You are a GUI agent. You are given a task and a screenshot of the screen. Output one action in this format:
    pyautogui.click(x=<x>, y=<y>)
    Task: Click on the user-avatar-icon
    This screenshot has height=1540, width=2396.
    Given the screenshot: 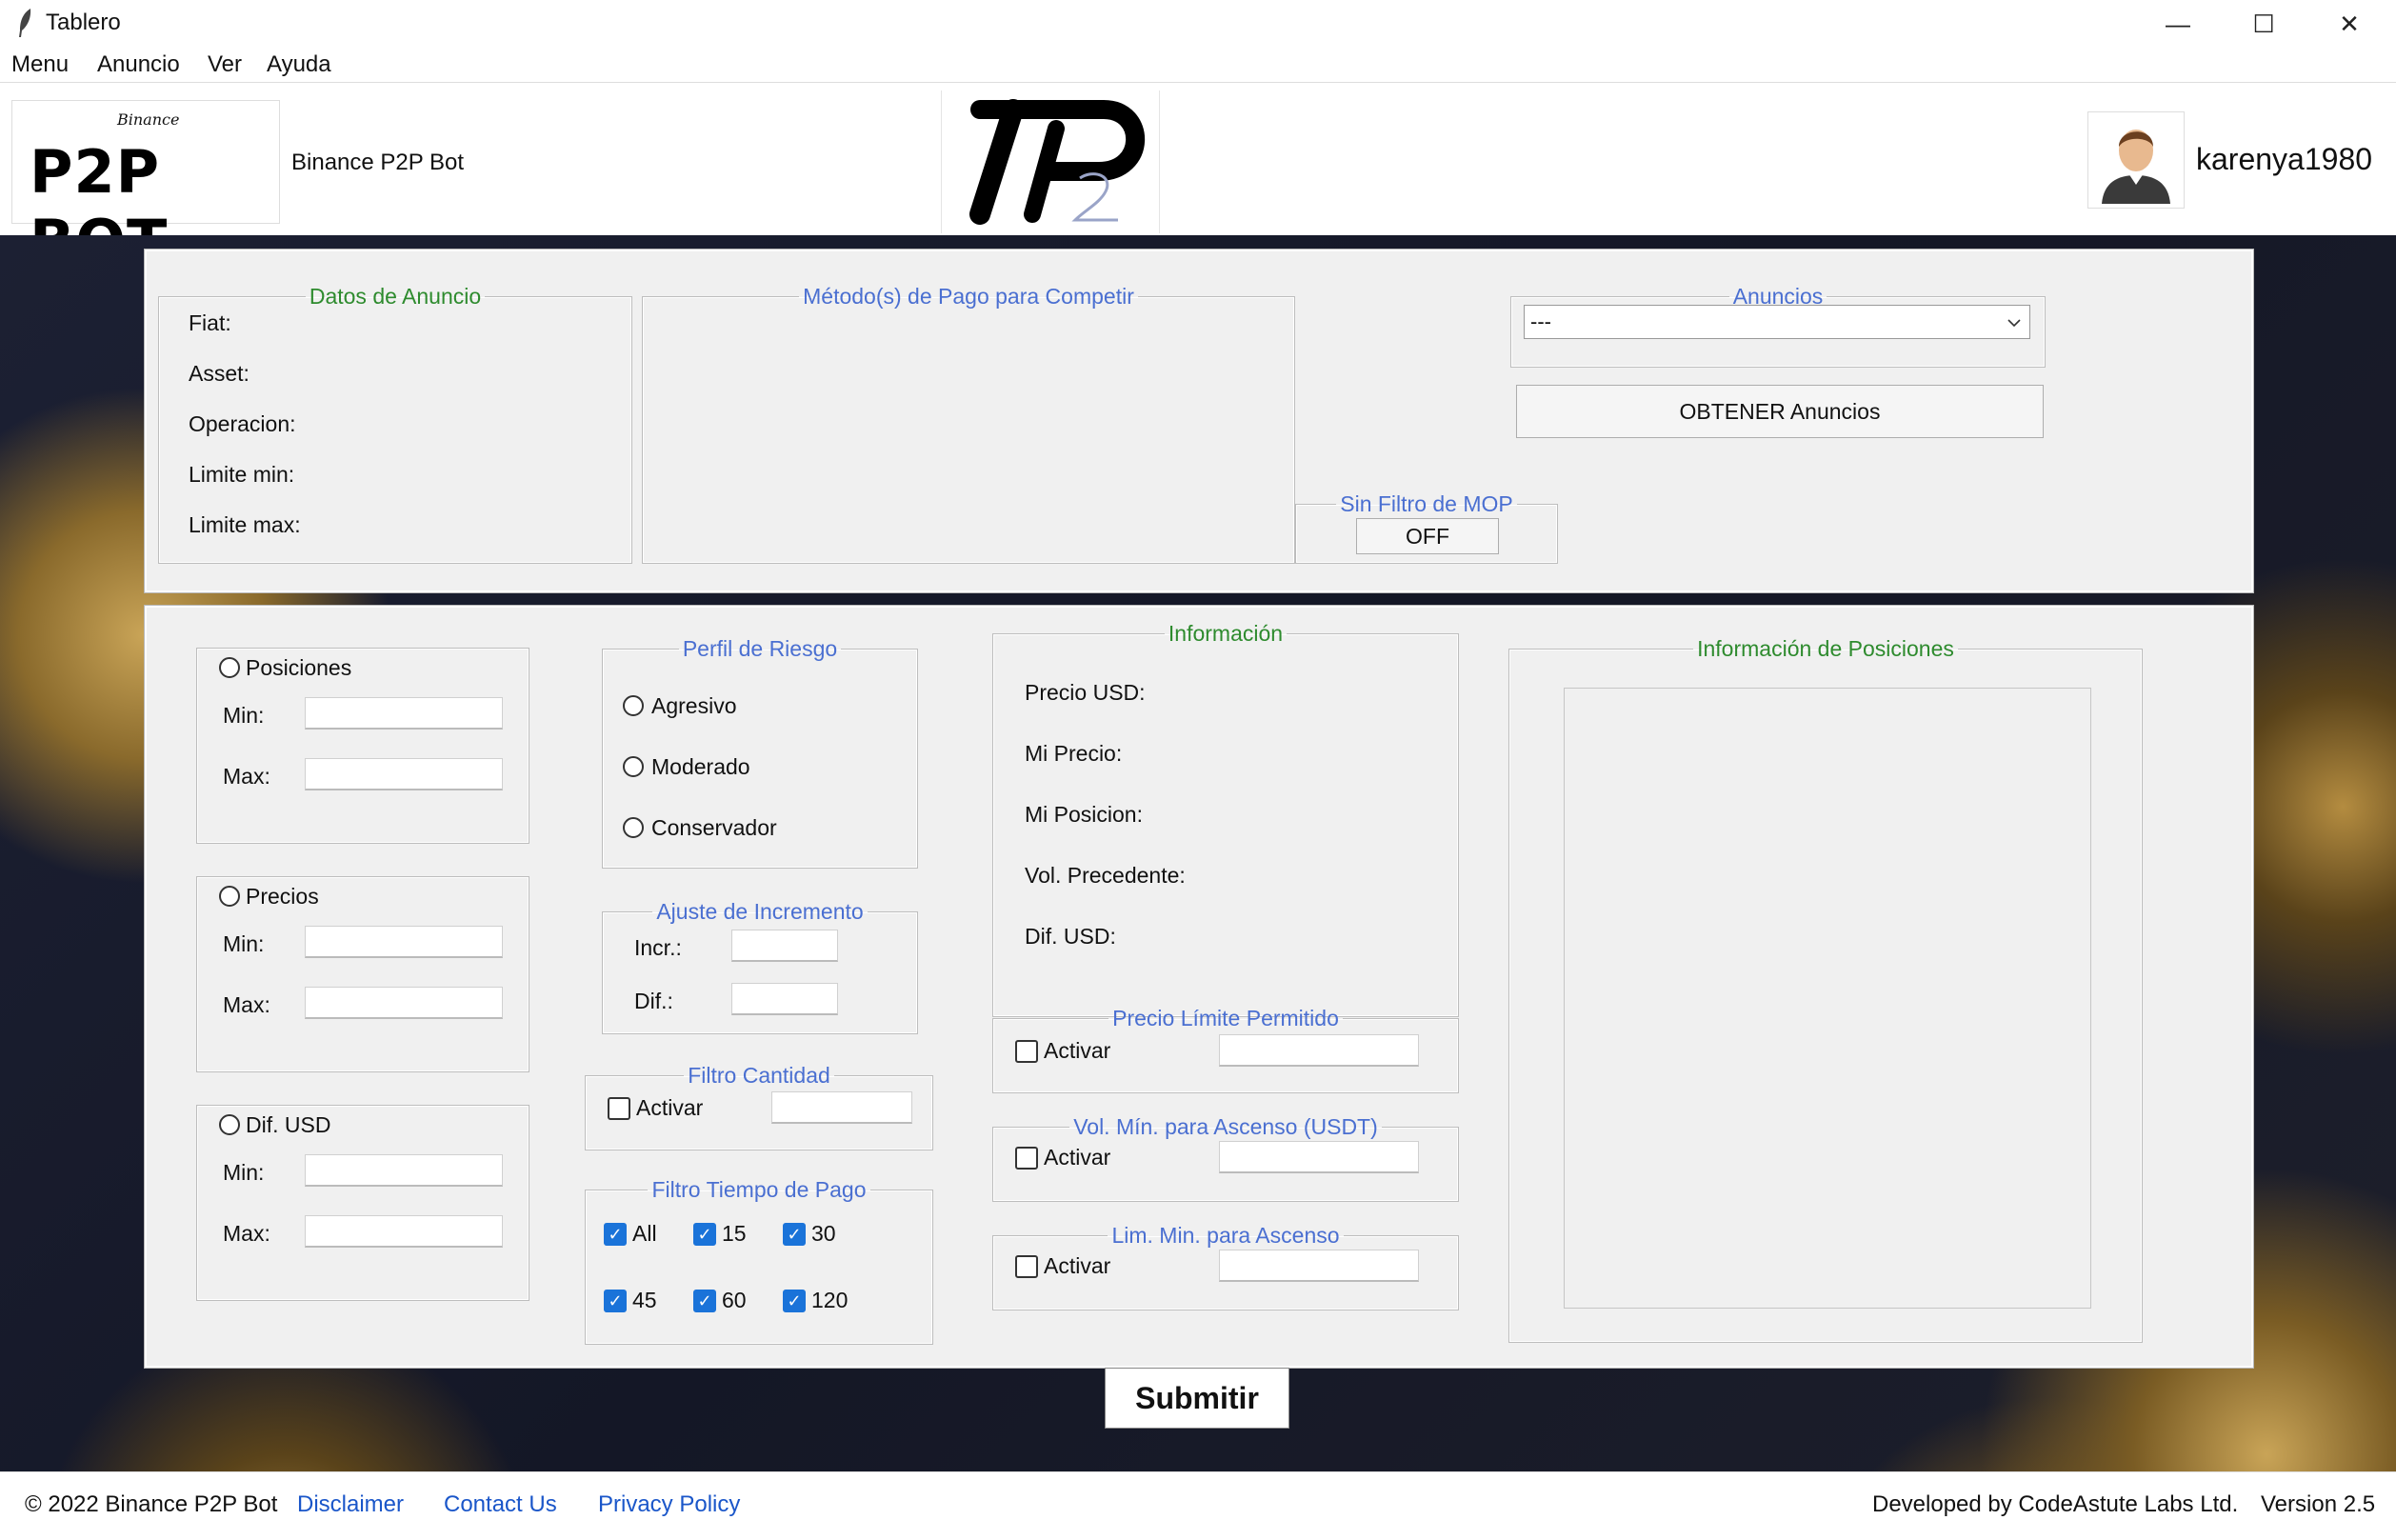 What is the action you would take?
    pyautogui.click(x=2136, y=167)
    